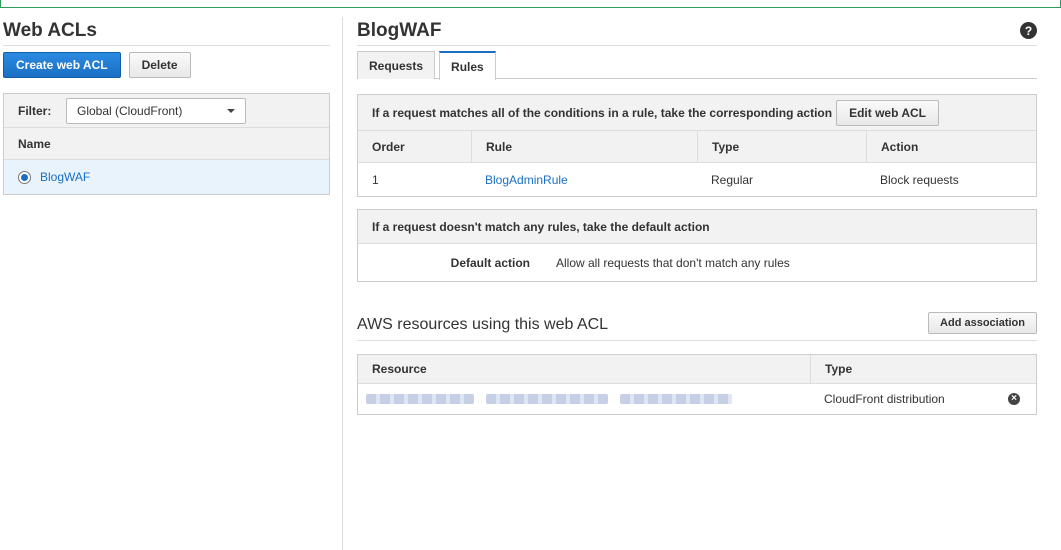 The image size is (1061, 550). What do you see at coordinates (375, 179) in the screenshot?
I see `rule-order: 1` at bounding box center [375, 179].